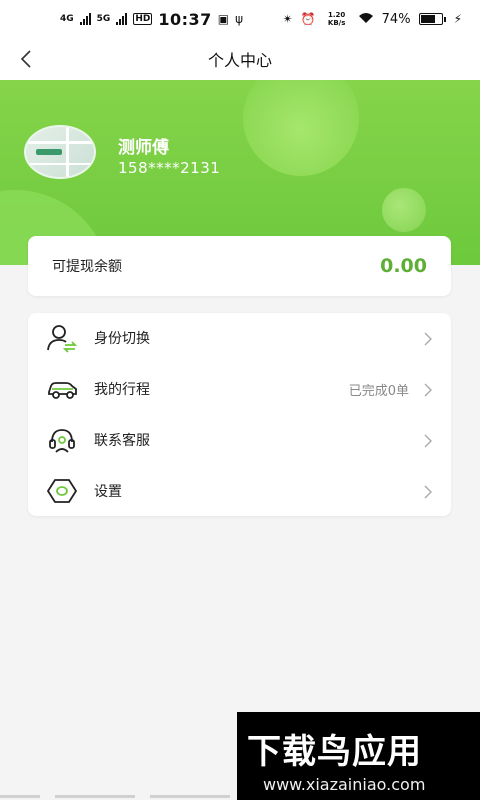 Image resolution: width=480 pixels, height=800 pixels. I want to click on site-watermark: 下载鸟应用 www.xiazainiao.com, so click(358, 756).